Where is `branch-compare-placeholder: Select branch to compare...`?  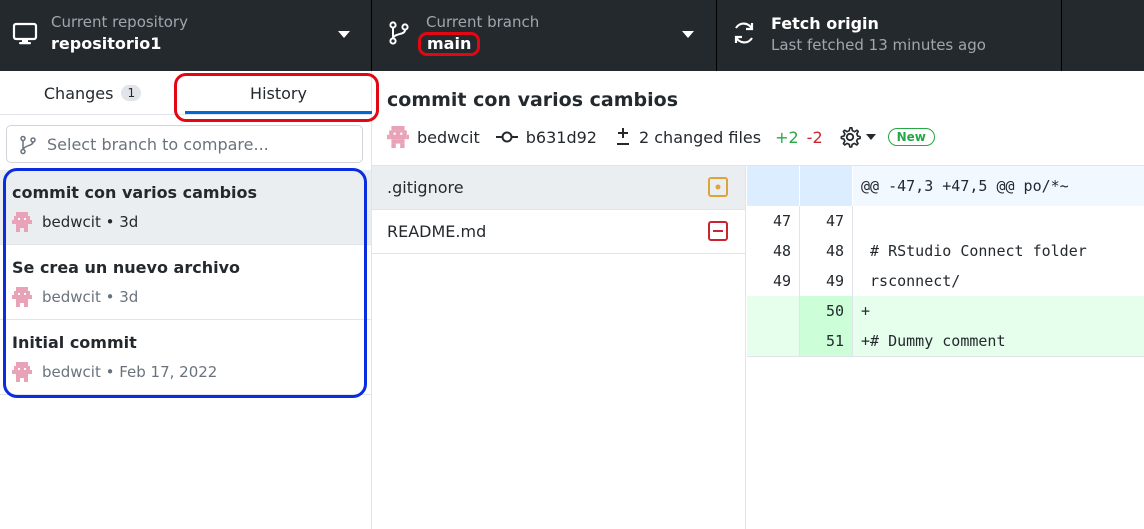
branch-compare-placeholder: Select branch to compare... is located at coordinates (158, 144).